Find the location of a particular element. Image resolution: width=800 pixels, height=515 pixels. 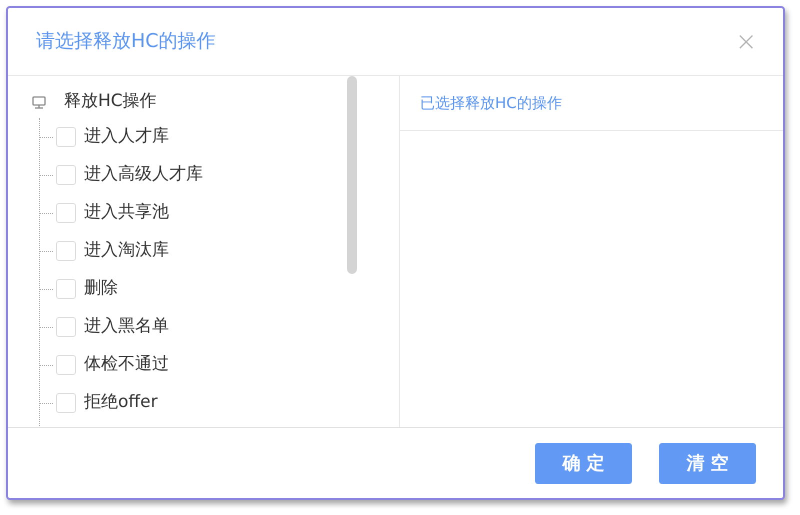

dialog-title: 请选择释放HC的操作 is located at coordinates (126, 41).